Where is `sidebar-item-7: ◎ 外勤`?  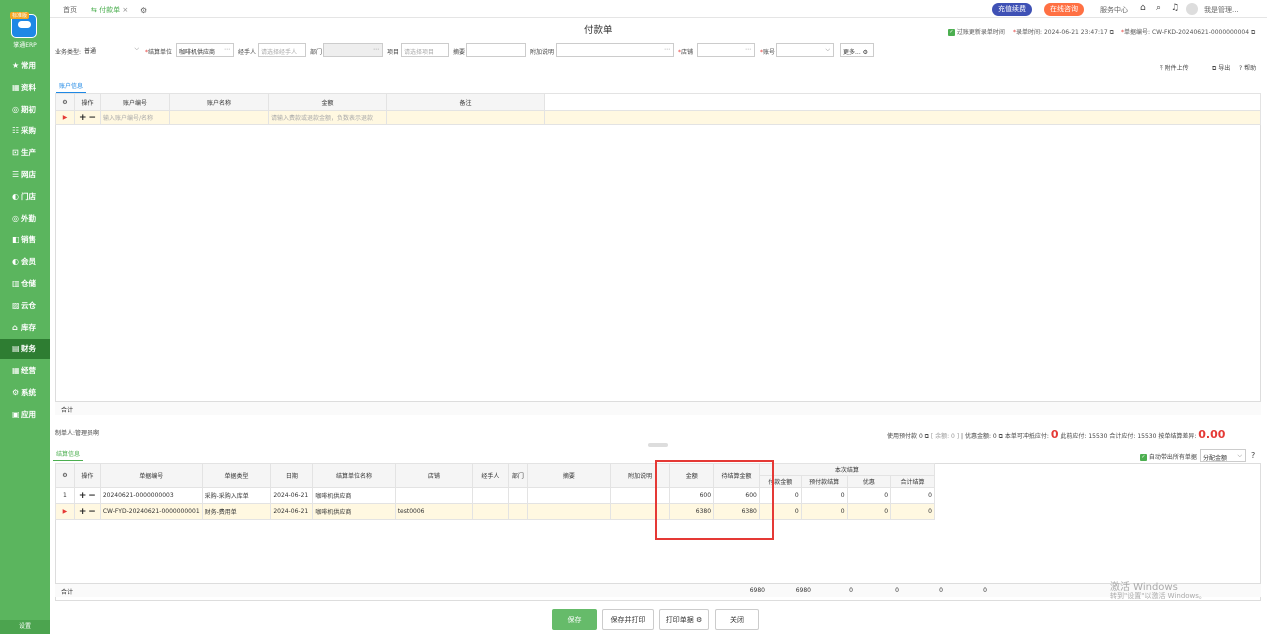
sidebar-item-7: ◎ 外勤 is located at coordinates (25, 219).